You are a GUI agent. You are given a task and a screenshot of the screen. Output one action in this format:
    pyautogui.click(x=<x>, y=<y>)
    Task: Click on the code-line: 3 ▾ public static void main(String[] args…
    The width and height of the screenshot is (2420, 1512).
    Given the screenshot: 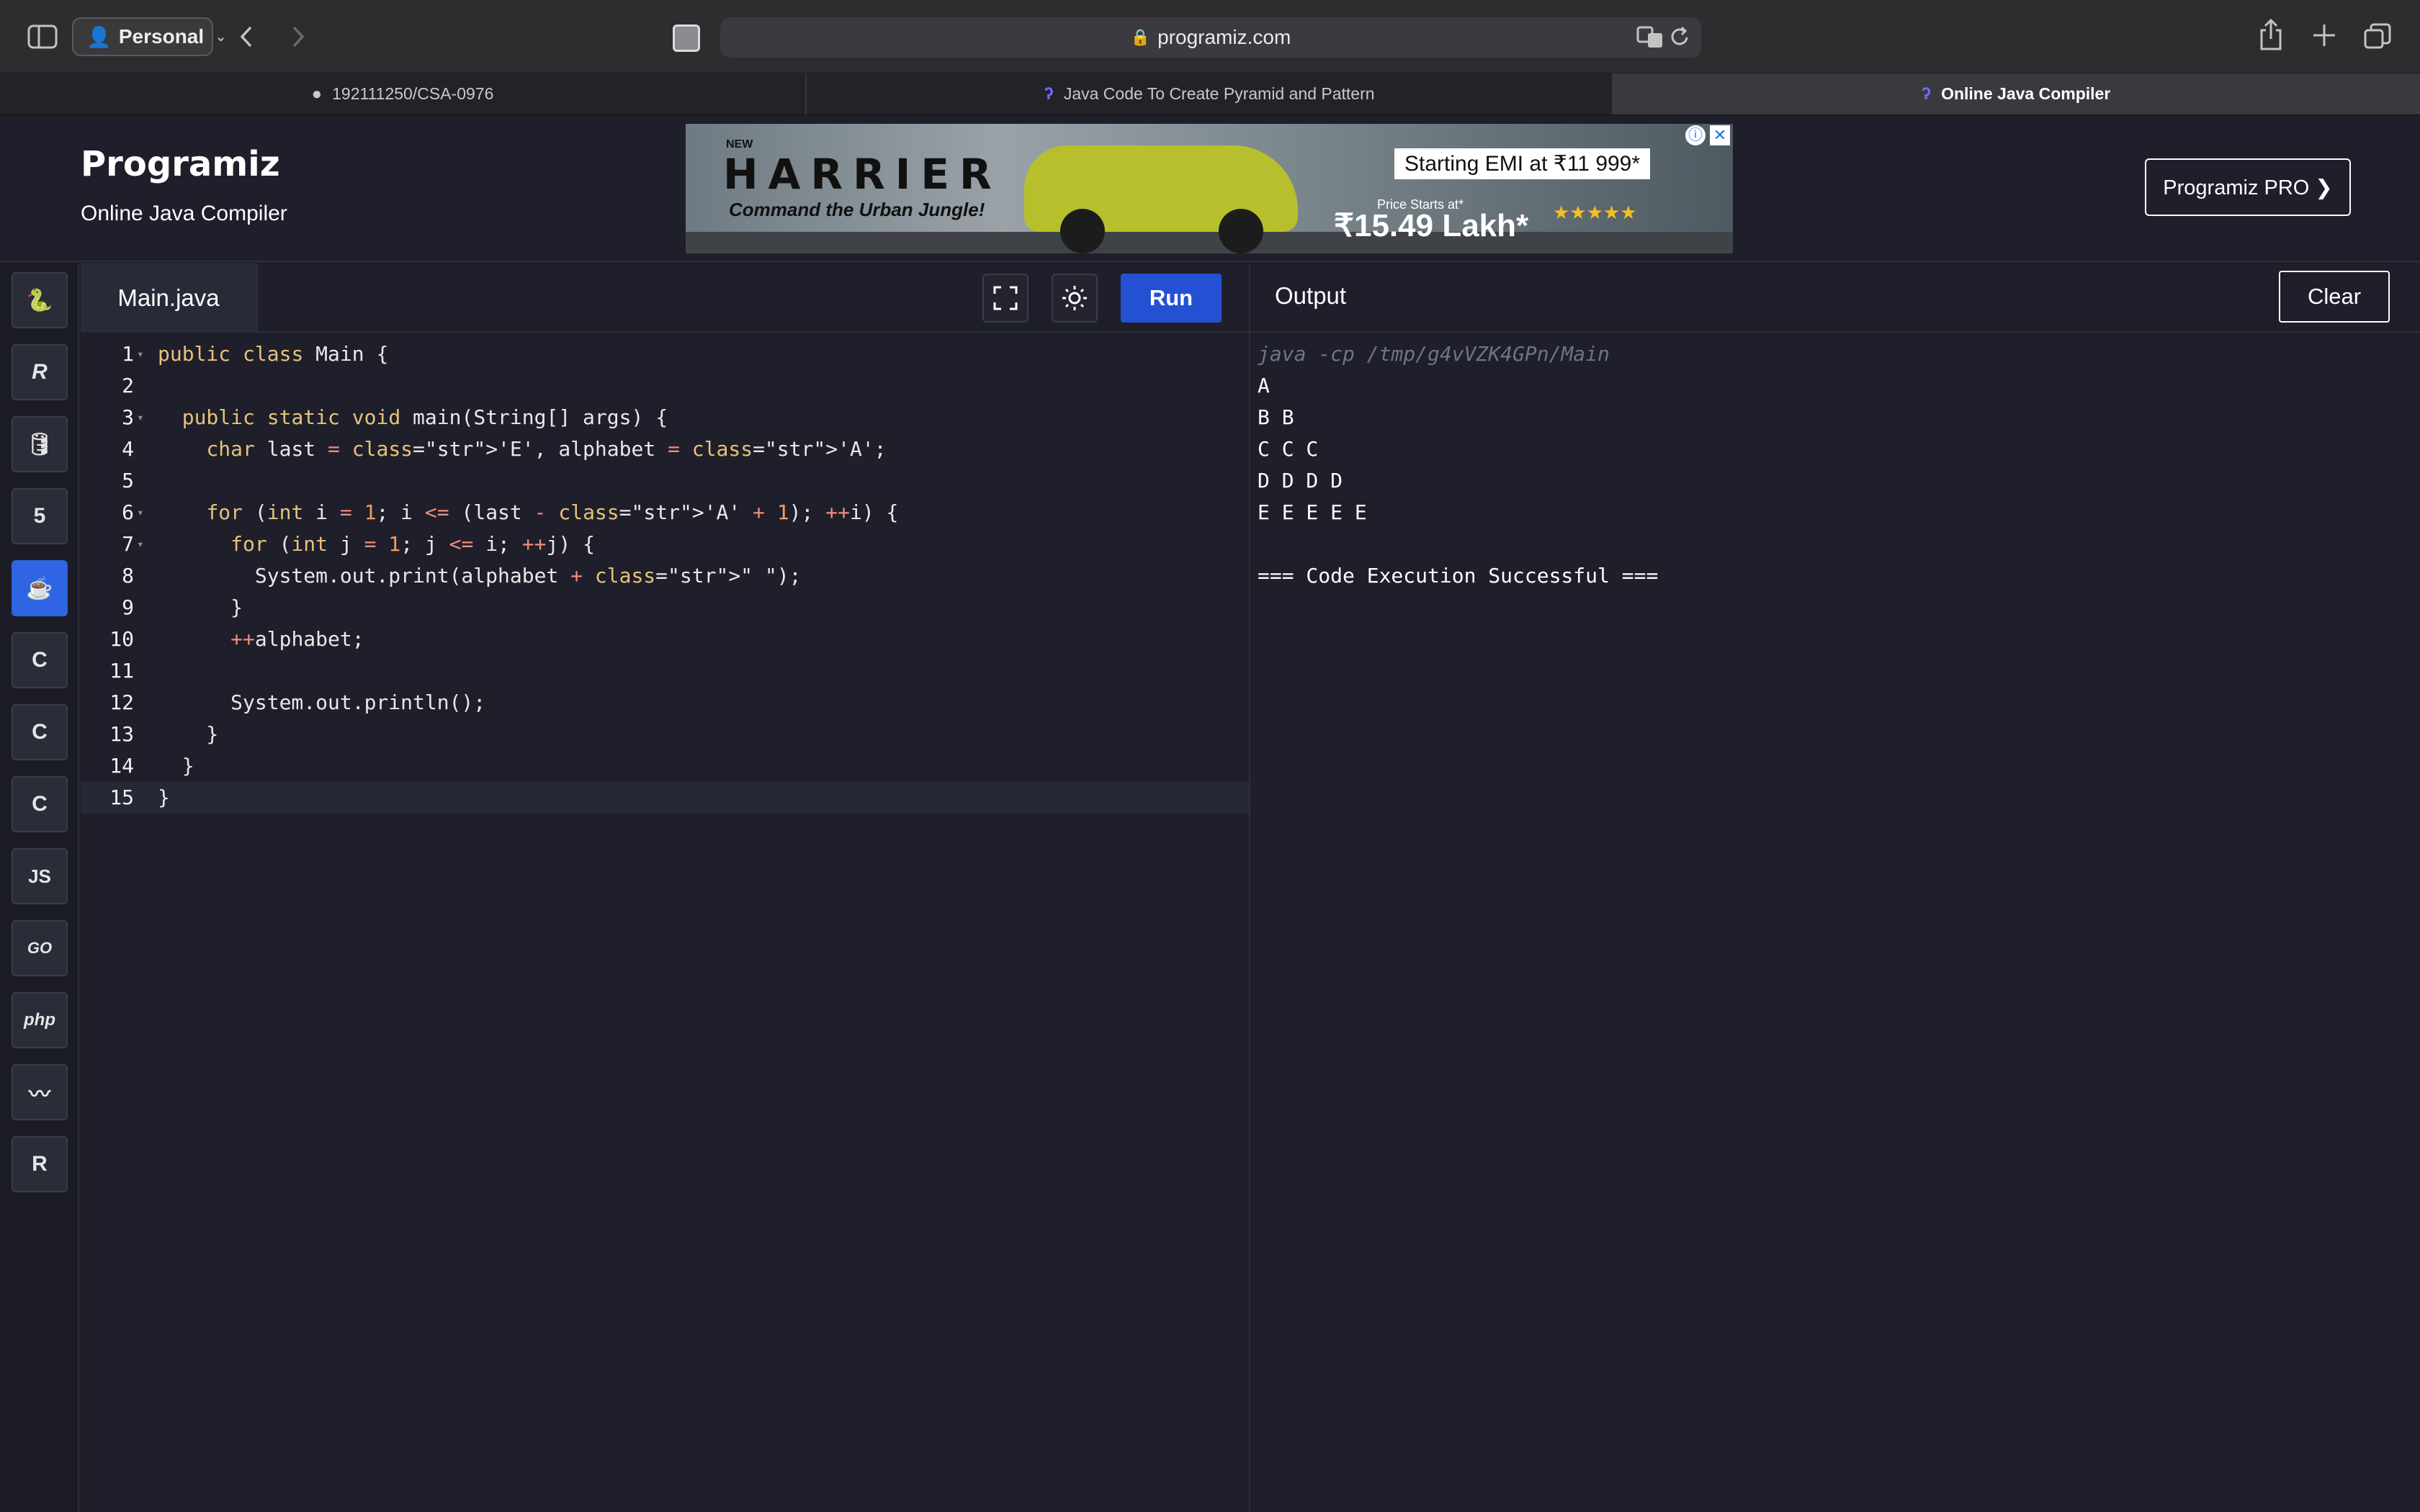 What is the action you would take?
    pyautogui.click(x=665, y=417)
    